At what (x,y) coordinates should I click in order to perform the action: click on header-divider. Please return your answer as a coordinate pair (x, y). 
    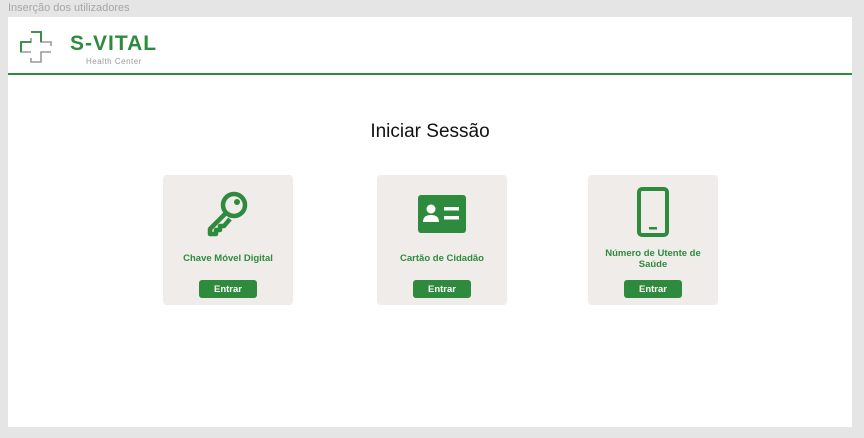
    Looking at the image, I should click on (430, 74).